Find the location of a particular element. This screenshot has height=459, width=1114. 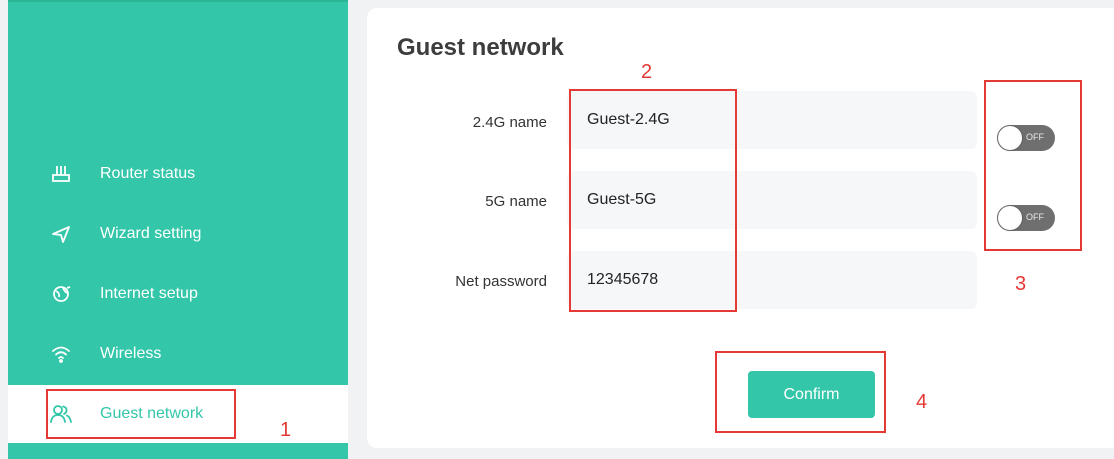

wifi-icon is located at coordinates (61, 354).